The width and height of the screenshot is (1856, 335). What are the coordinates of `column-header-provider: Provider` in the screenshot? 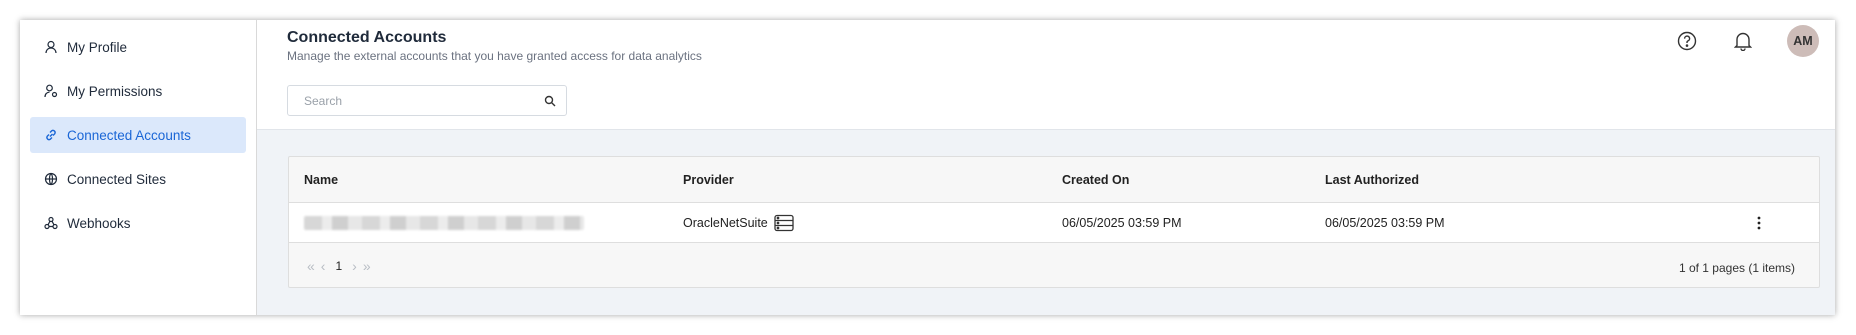 It's located at (708, 180).